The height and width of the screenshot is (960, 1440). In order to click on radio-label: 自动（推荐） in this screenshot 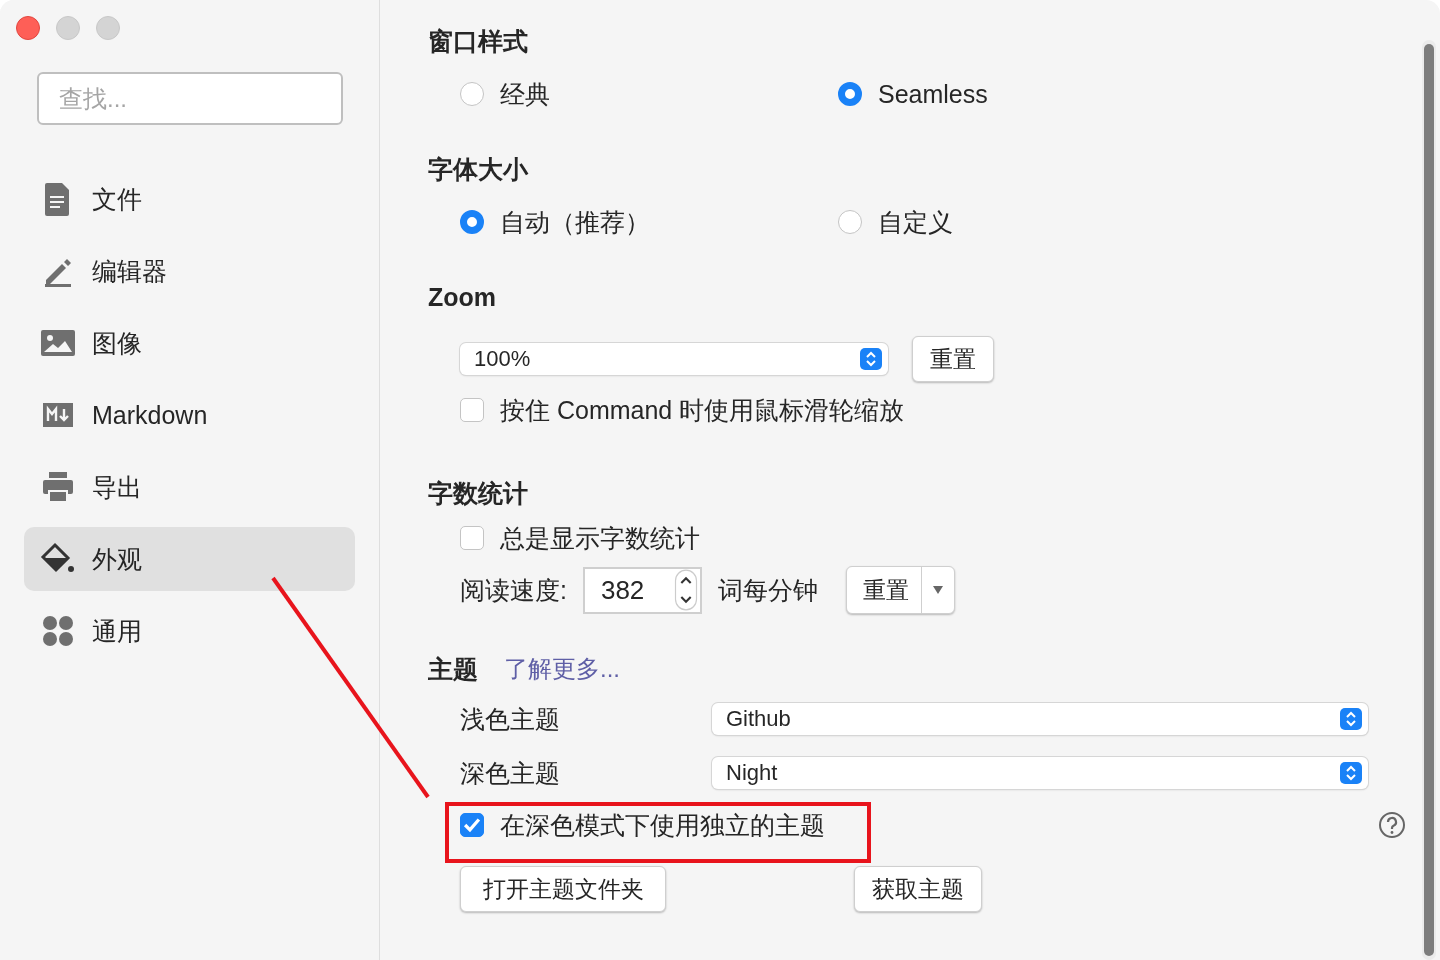, I will do `click(575, 222)`.